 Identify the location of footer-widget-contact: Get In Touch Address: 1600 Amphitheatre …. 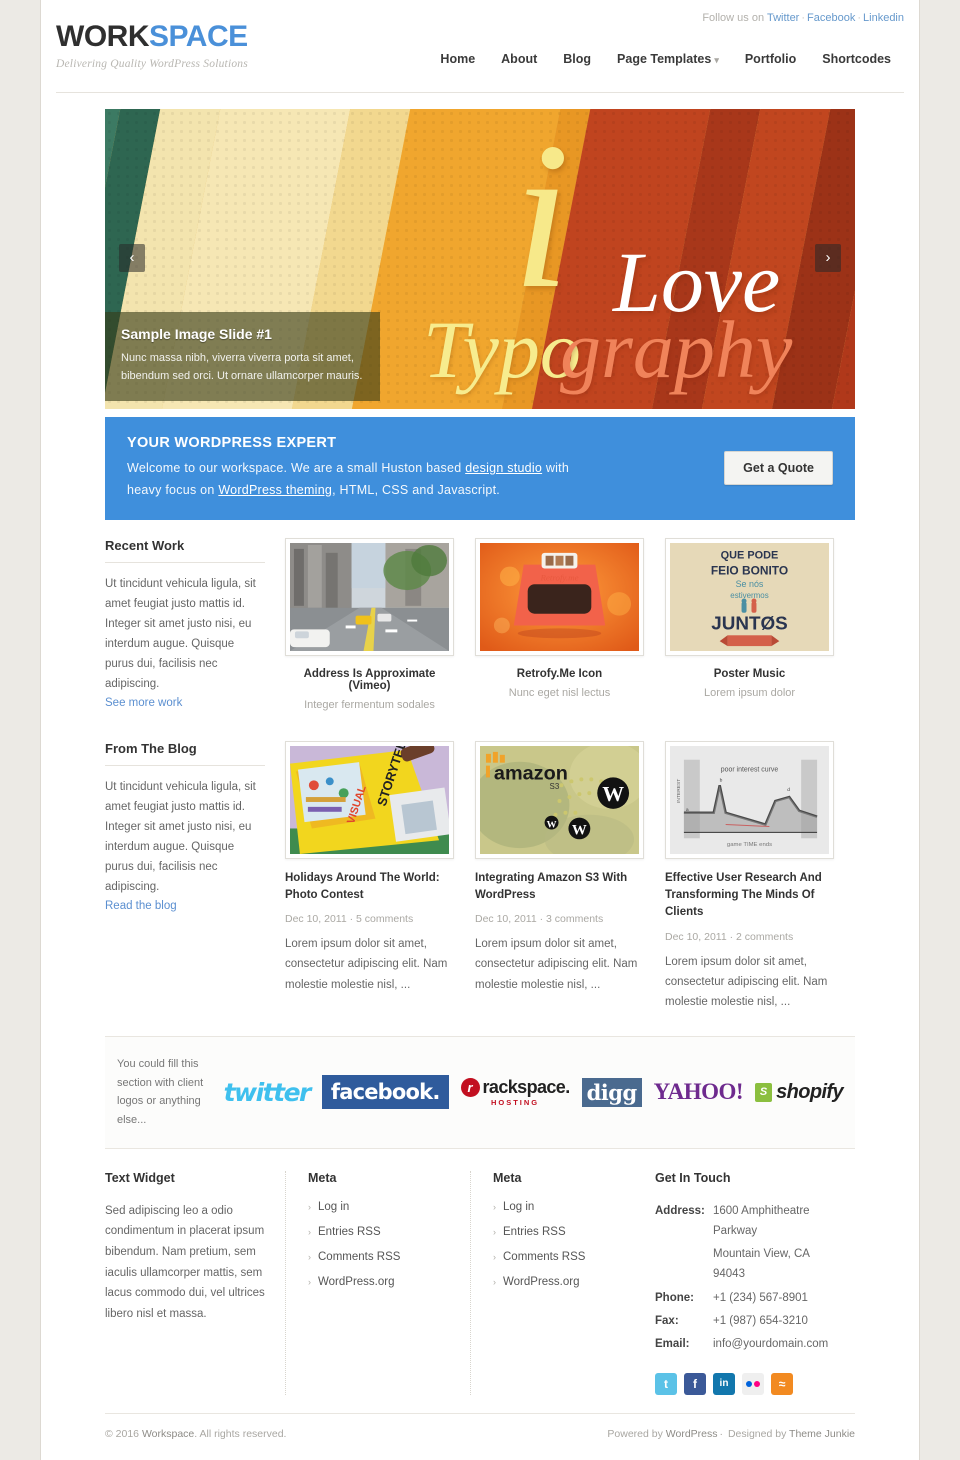
(755, 1283).